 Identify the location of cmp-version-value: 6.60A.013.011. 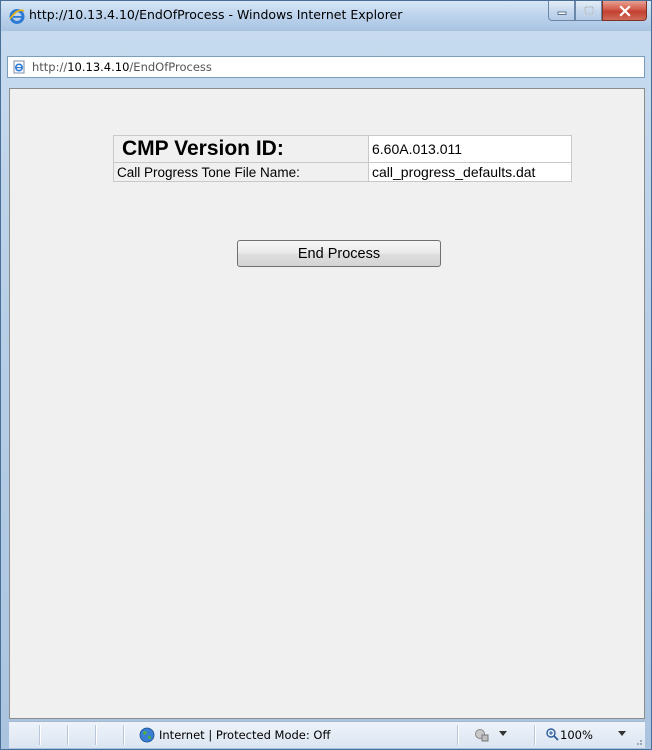
(470, 149).